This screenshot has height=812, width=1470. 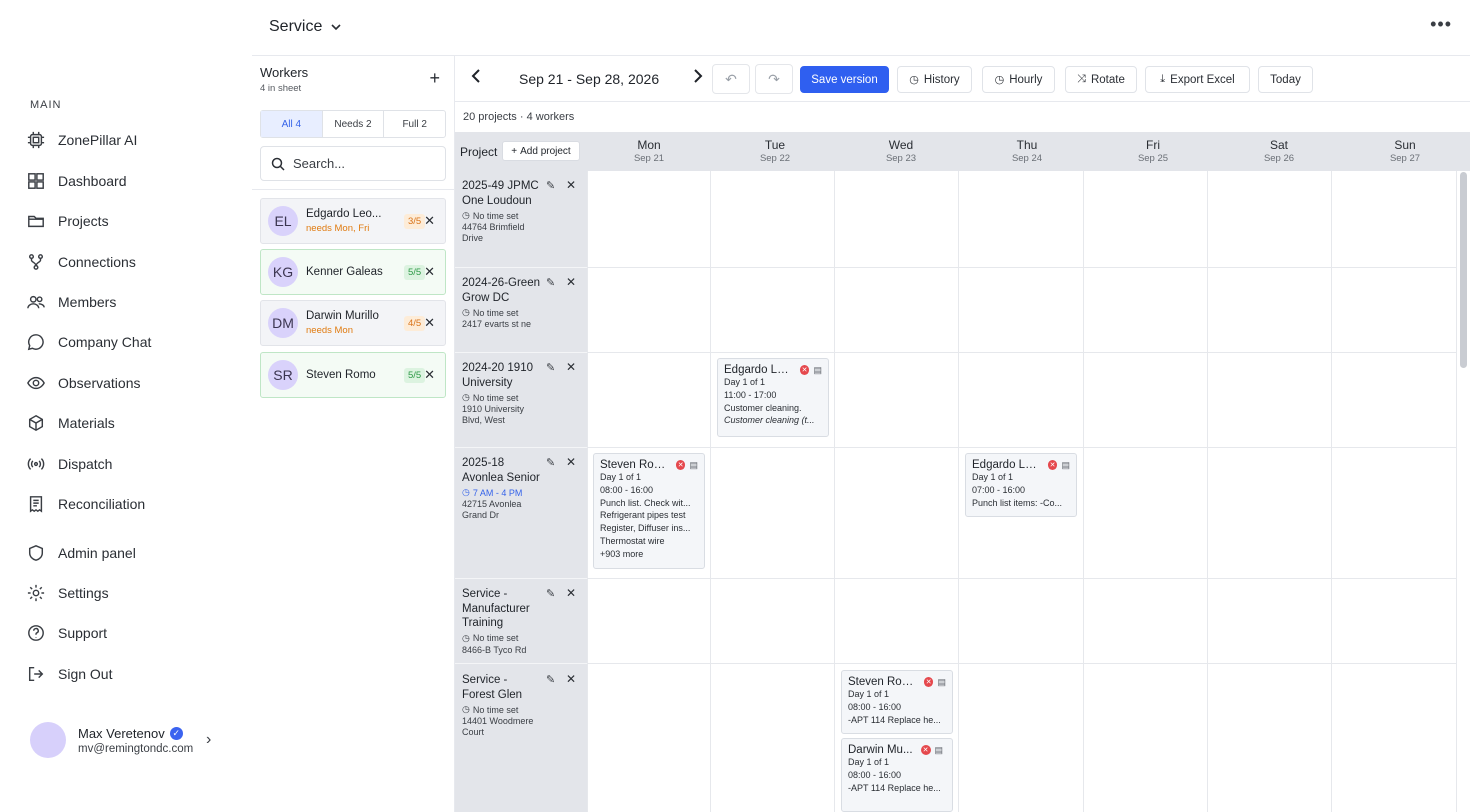 I want to click on export-label: Export Excel, so click(x=1202, y=79).